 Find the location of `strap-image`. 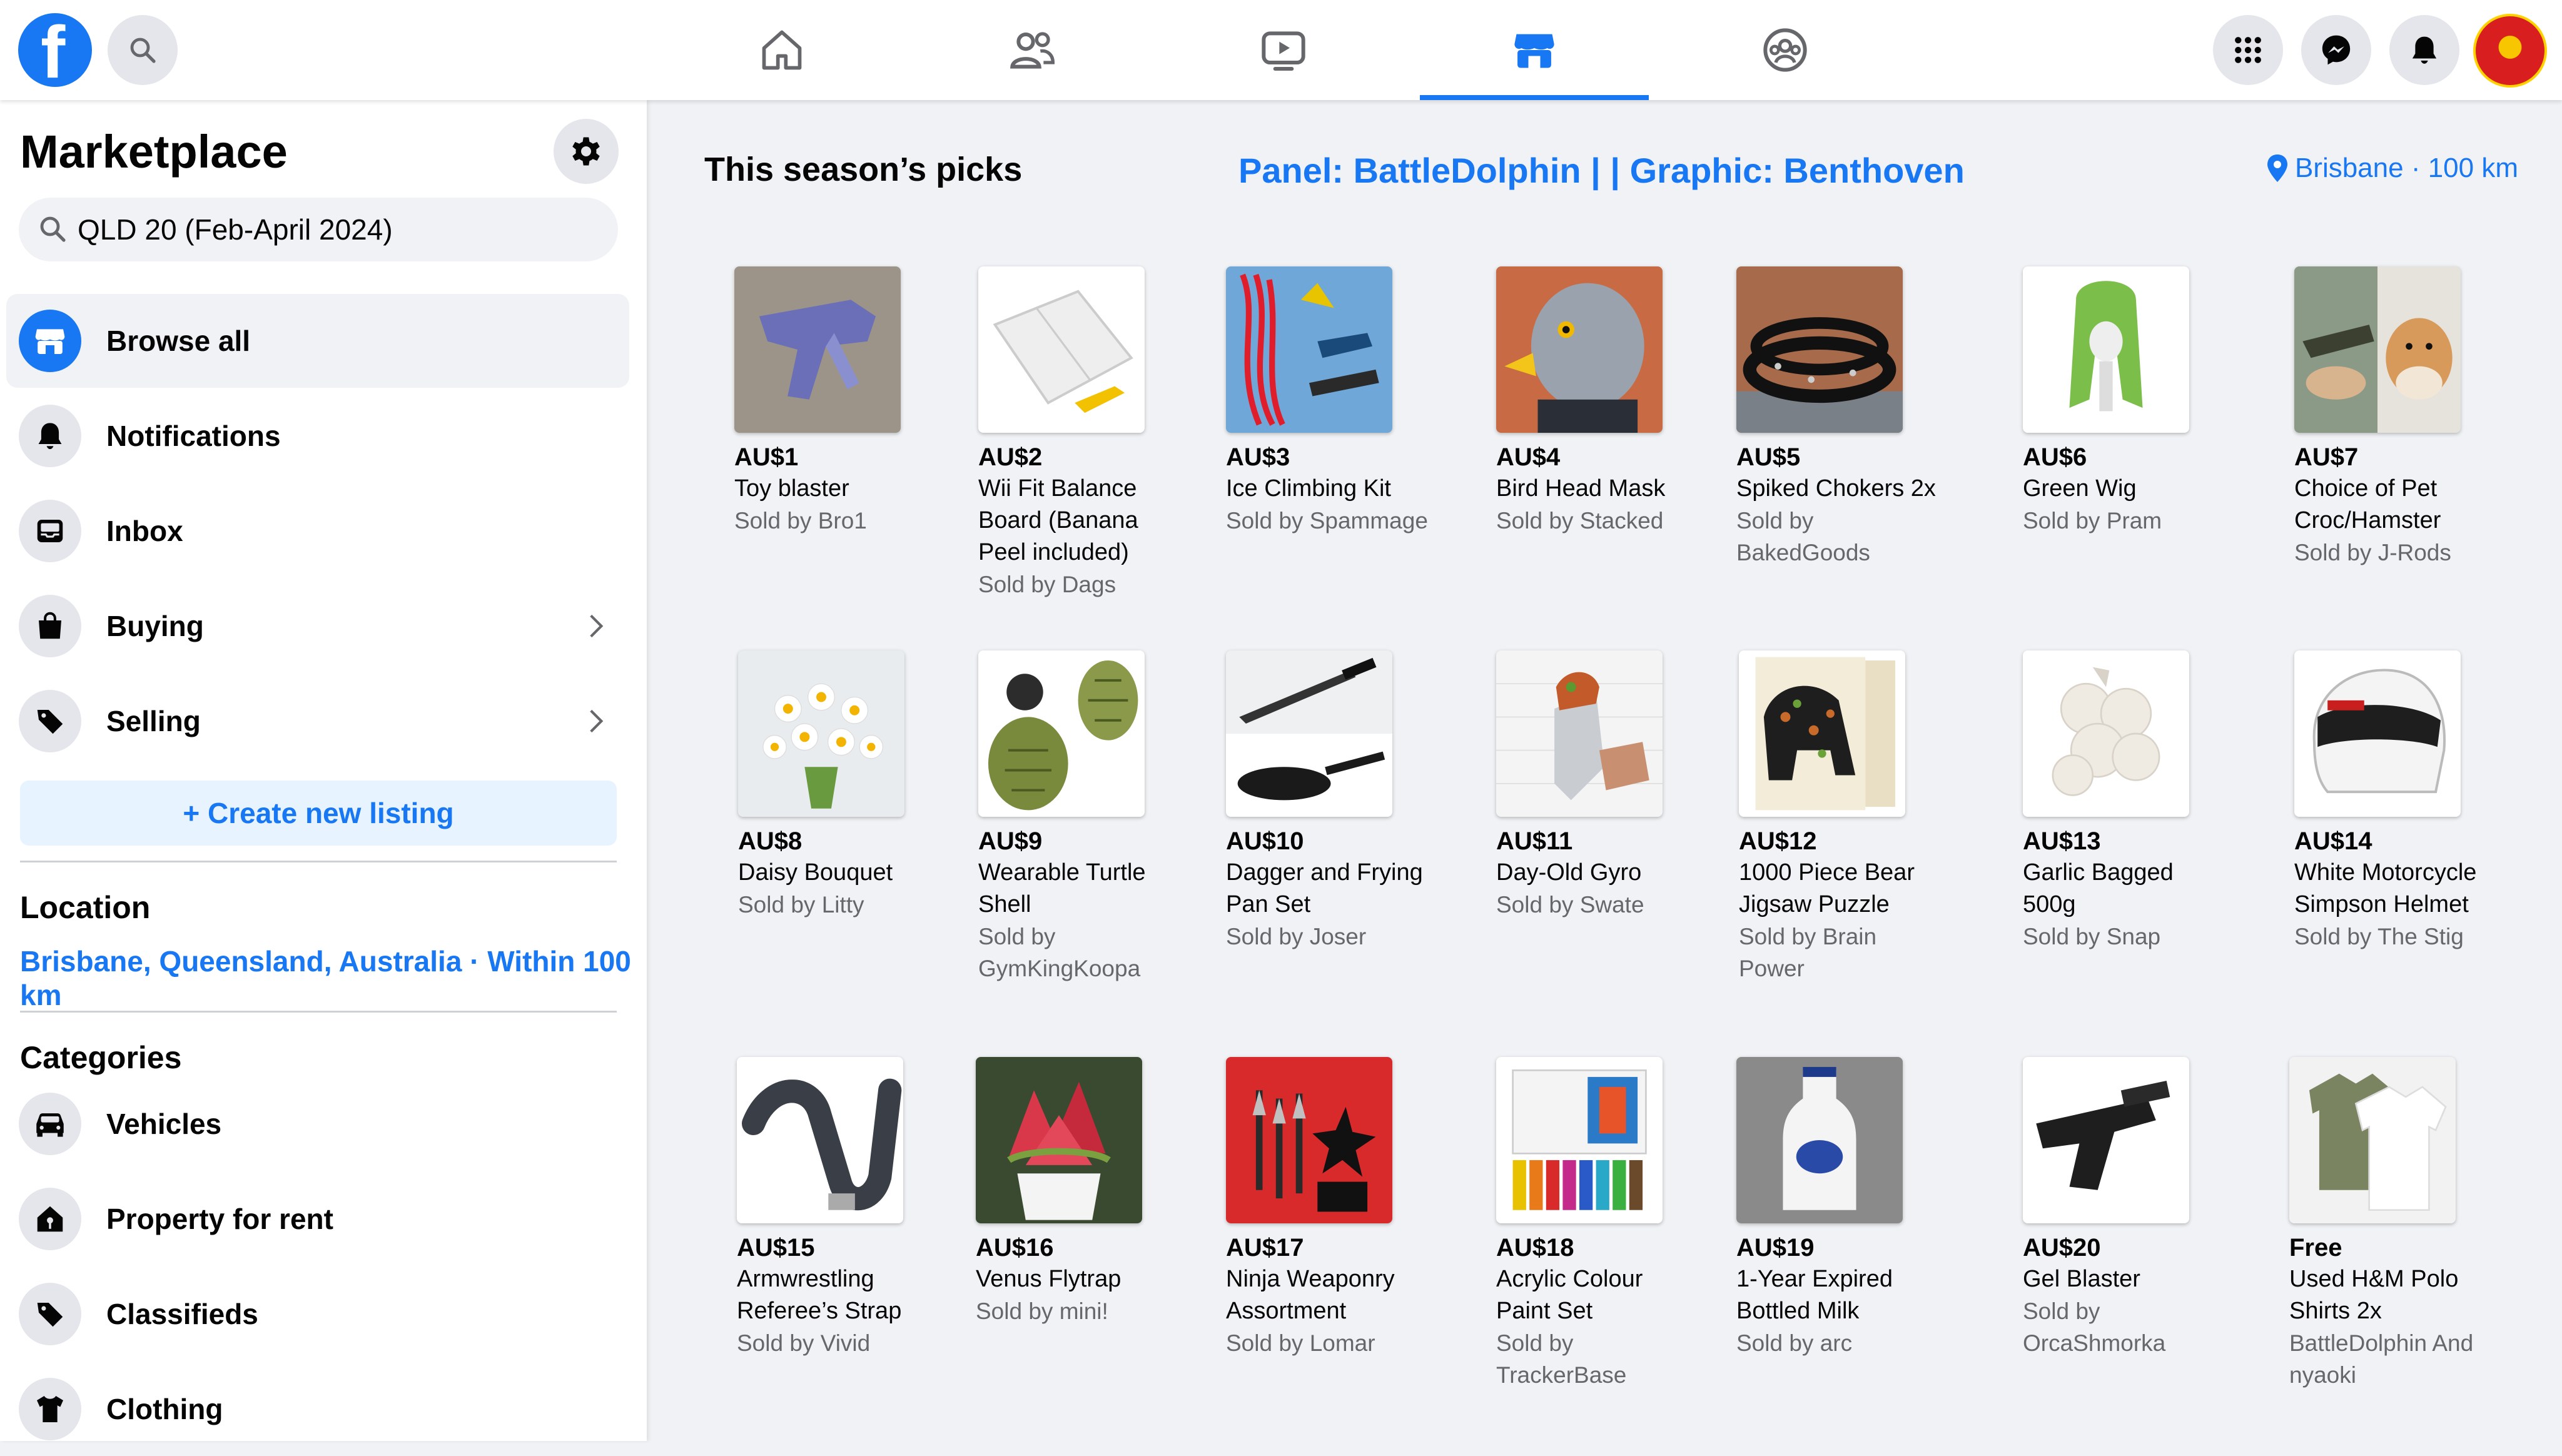

strap-image is located at coordinates (820, 1140).